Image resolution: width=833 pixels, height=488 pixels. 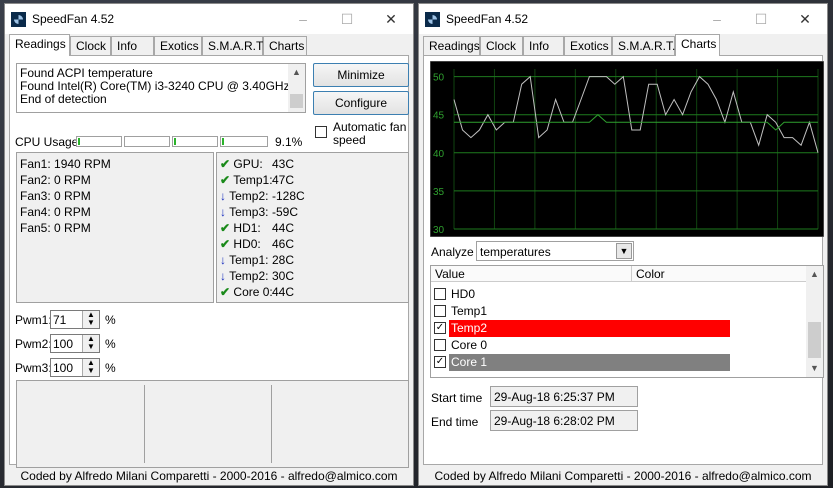 What do you see at coordinates (247, 244) in the screenshot?
I see `temp-name: HD0:` at bounding box center [247, 244].